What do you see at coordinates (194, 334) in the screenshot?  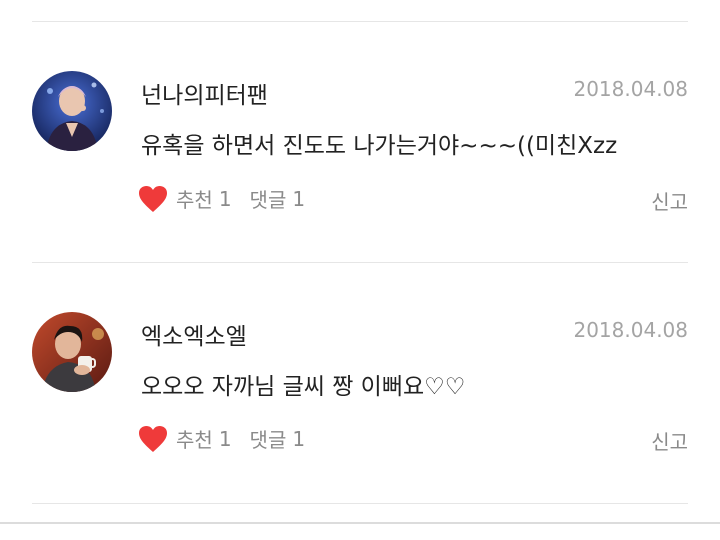 I see `comment-author: 엑소엑소엘` at bounding box center [194, 334].